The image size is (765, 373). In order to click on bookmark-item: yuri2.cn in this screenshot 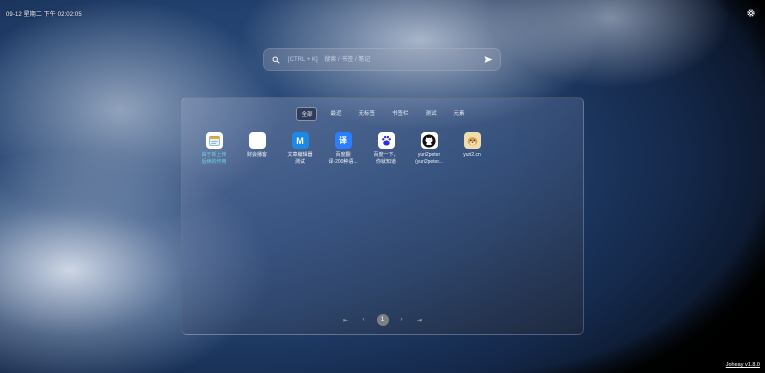, I will do `click(472, 149)`.